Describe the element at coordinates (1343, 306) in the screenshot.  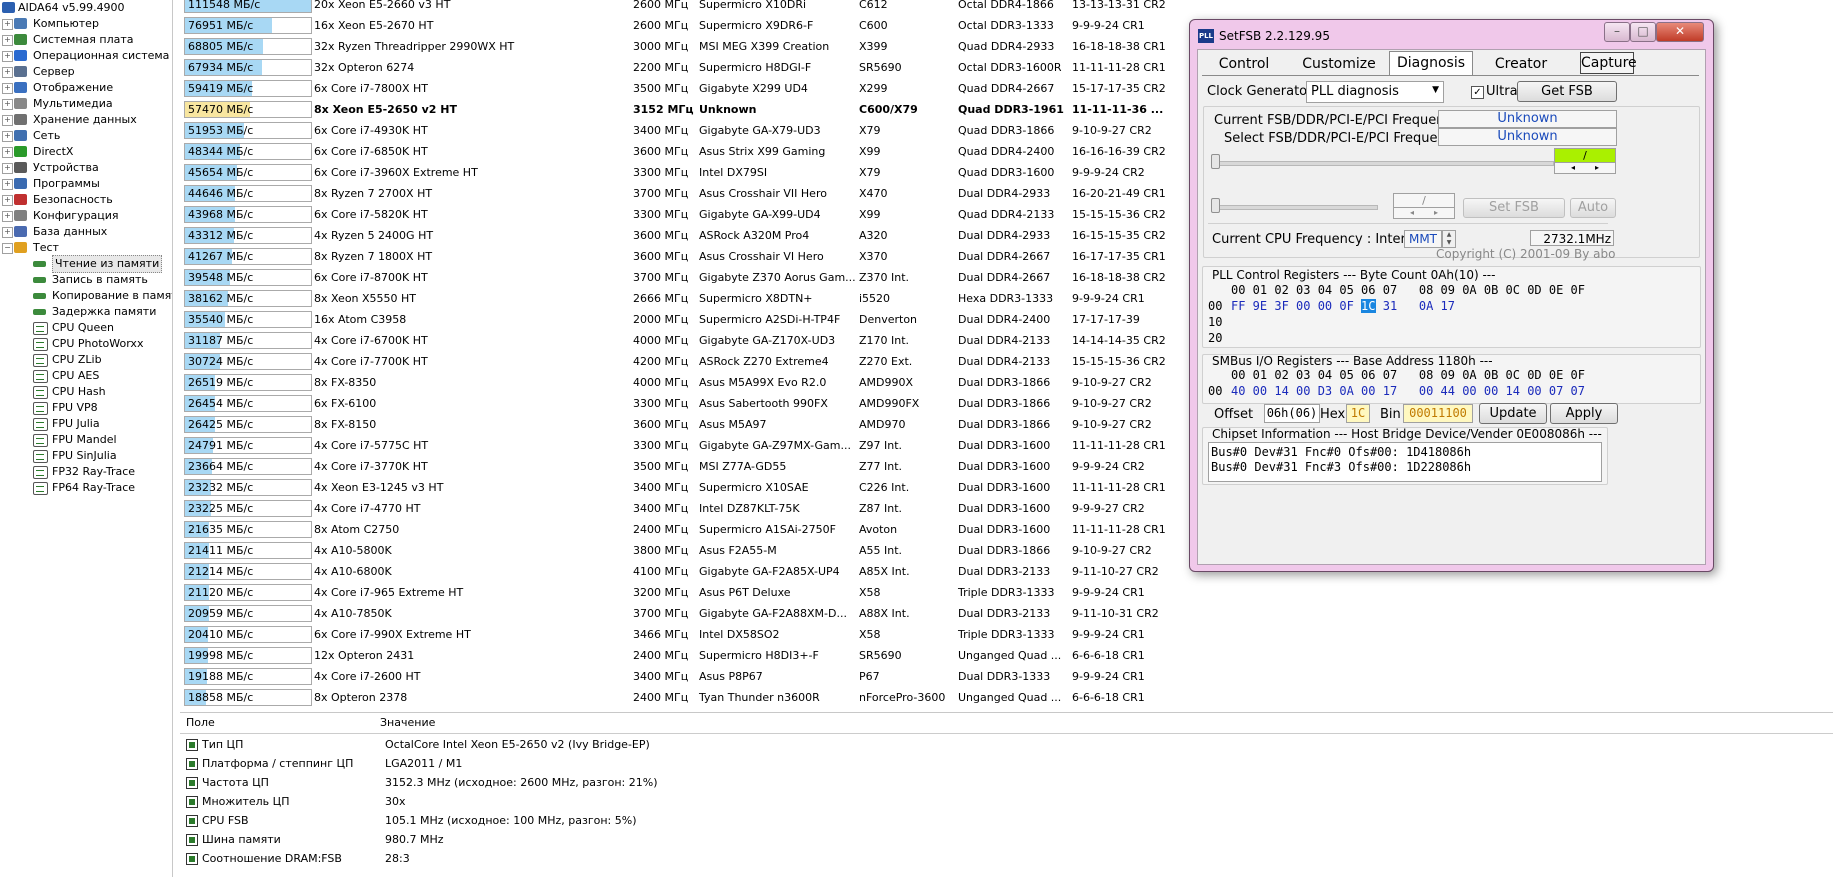
I see `pll-row-00: FF 9E 3F 00 00 0F 1C 31 0A 17` at that location.